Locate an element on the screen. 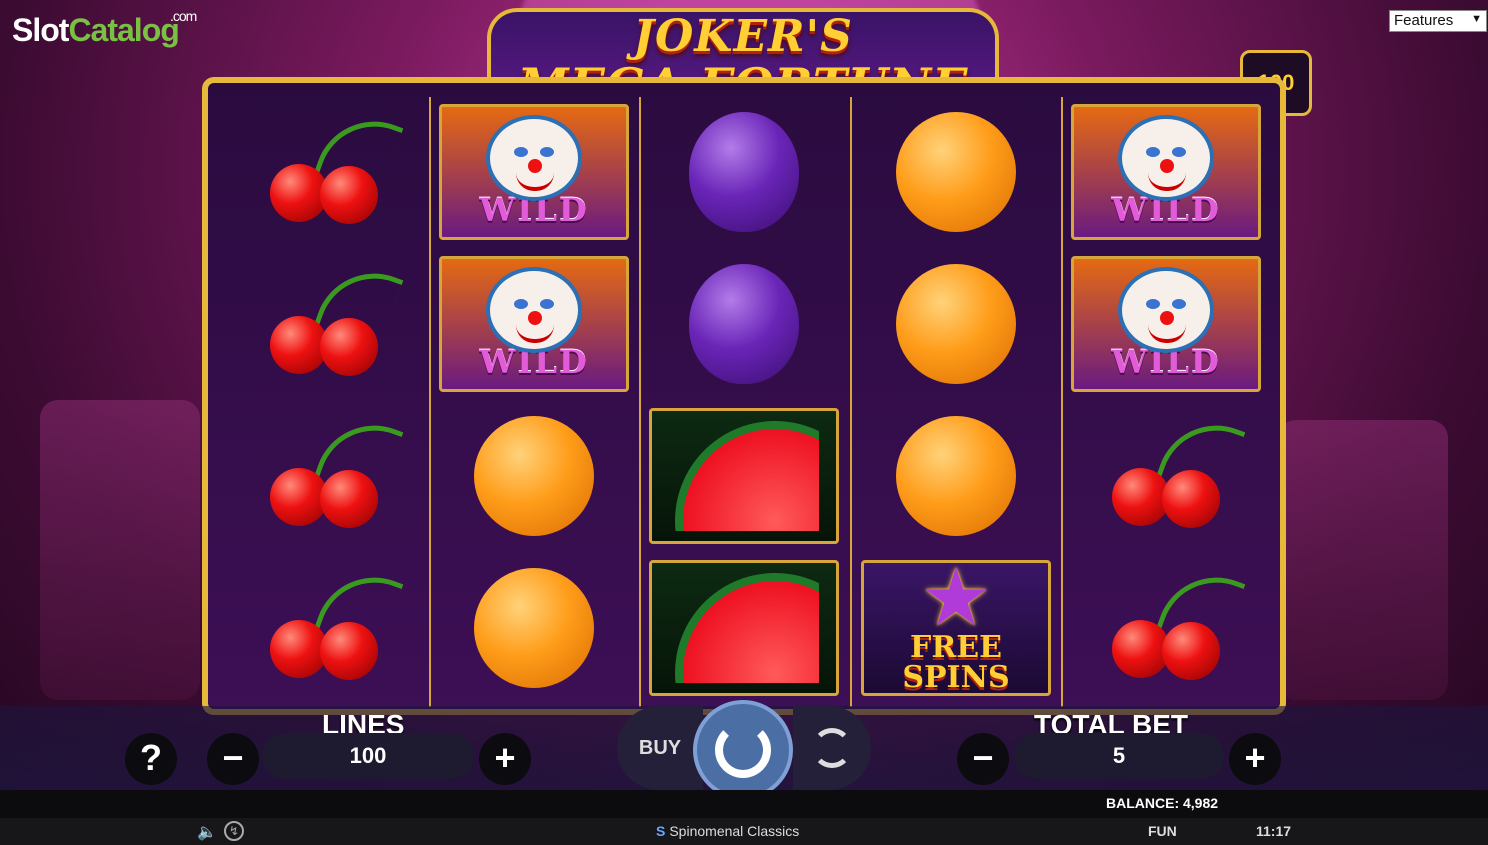 This screenshot has width=1488, height=845. spinomenal-logo-icon: S is located at coordinates (661, 831).